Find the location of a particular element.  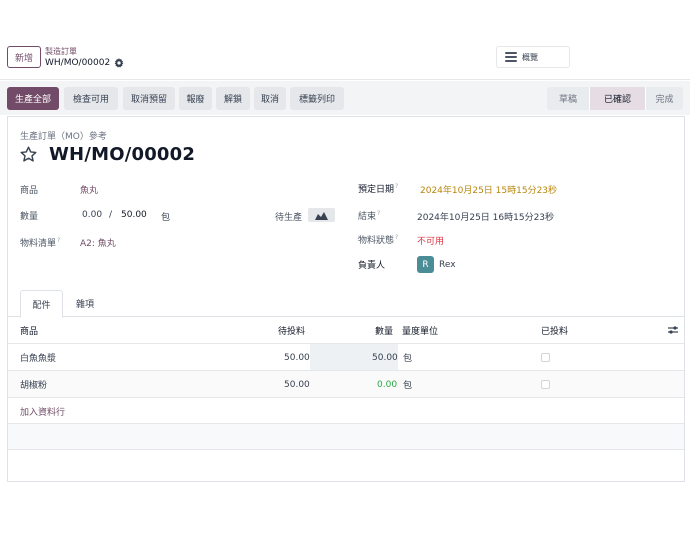

page-title: WH/MO/00002 is located at coordinates (122, 154).